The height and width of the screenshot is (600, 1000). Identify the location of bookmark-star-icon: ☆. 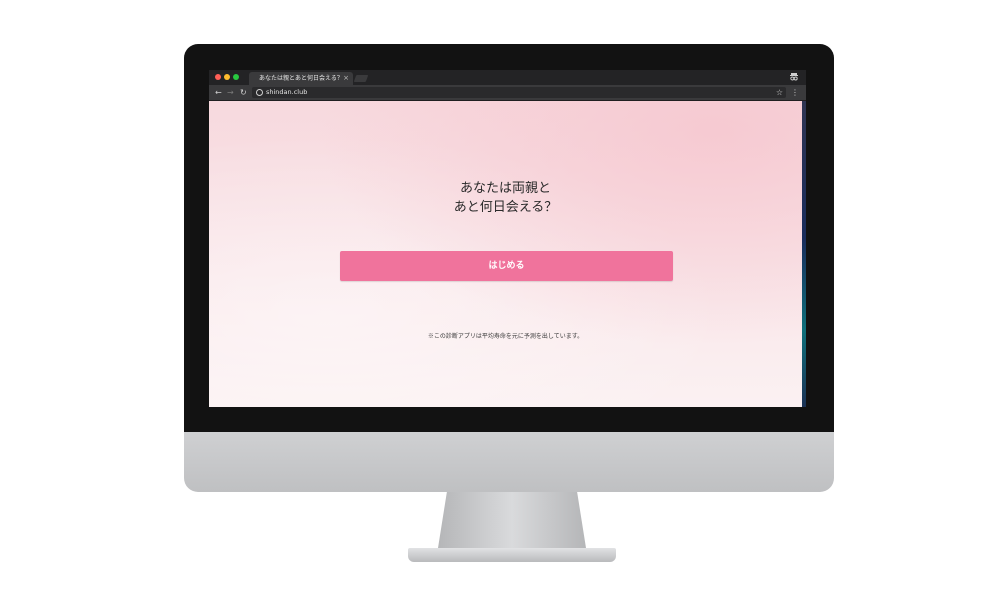
(779, 92).